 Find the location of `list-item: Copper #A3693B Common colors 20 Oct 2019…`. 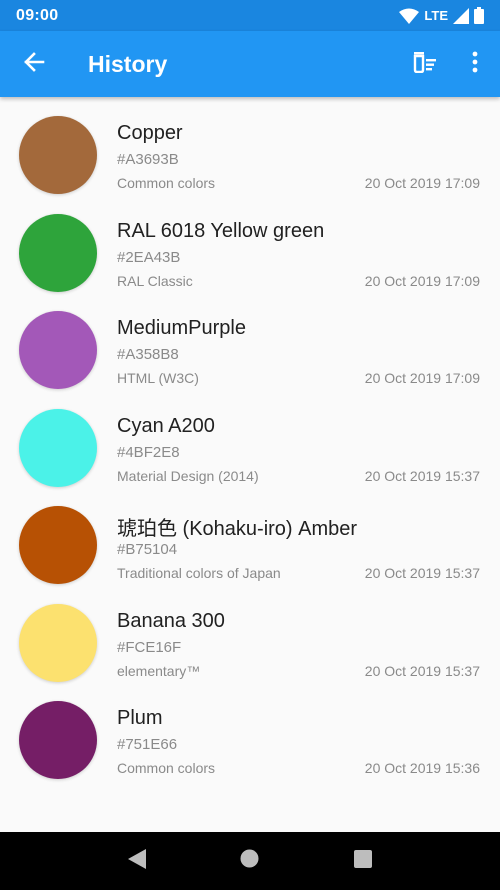

list-item: Copper #A3693B Common colors 20 Oct 2019… is located at coordinates (250, 156).